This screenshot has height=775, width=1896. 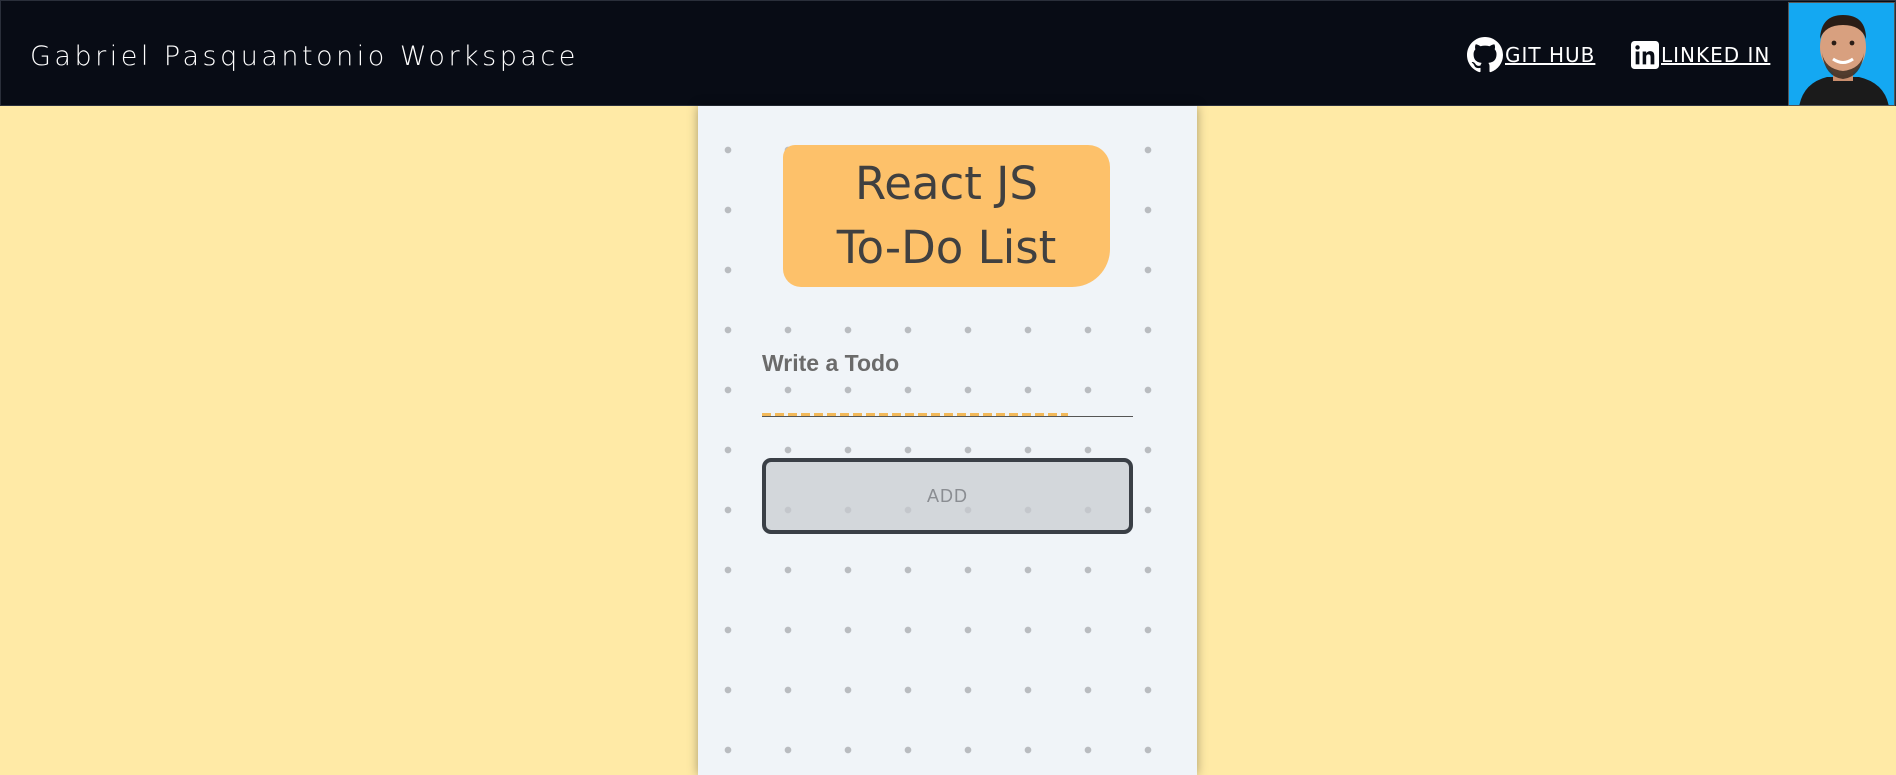 I want to click on github-icon, so click(x=1485, y=55).